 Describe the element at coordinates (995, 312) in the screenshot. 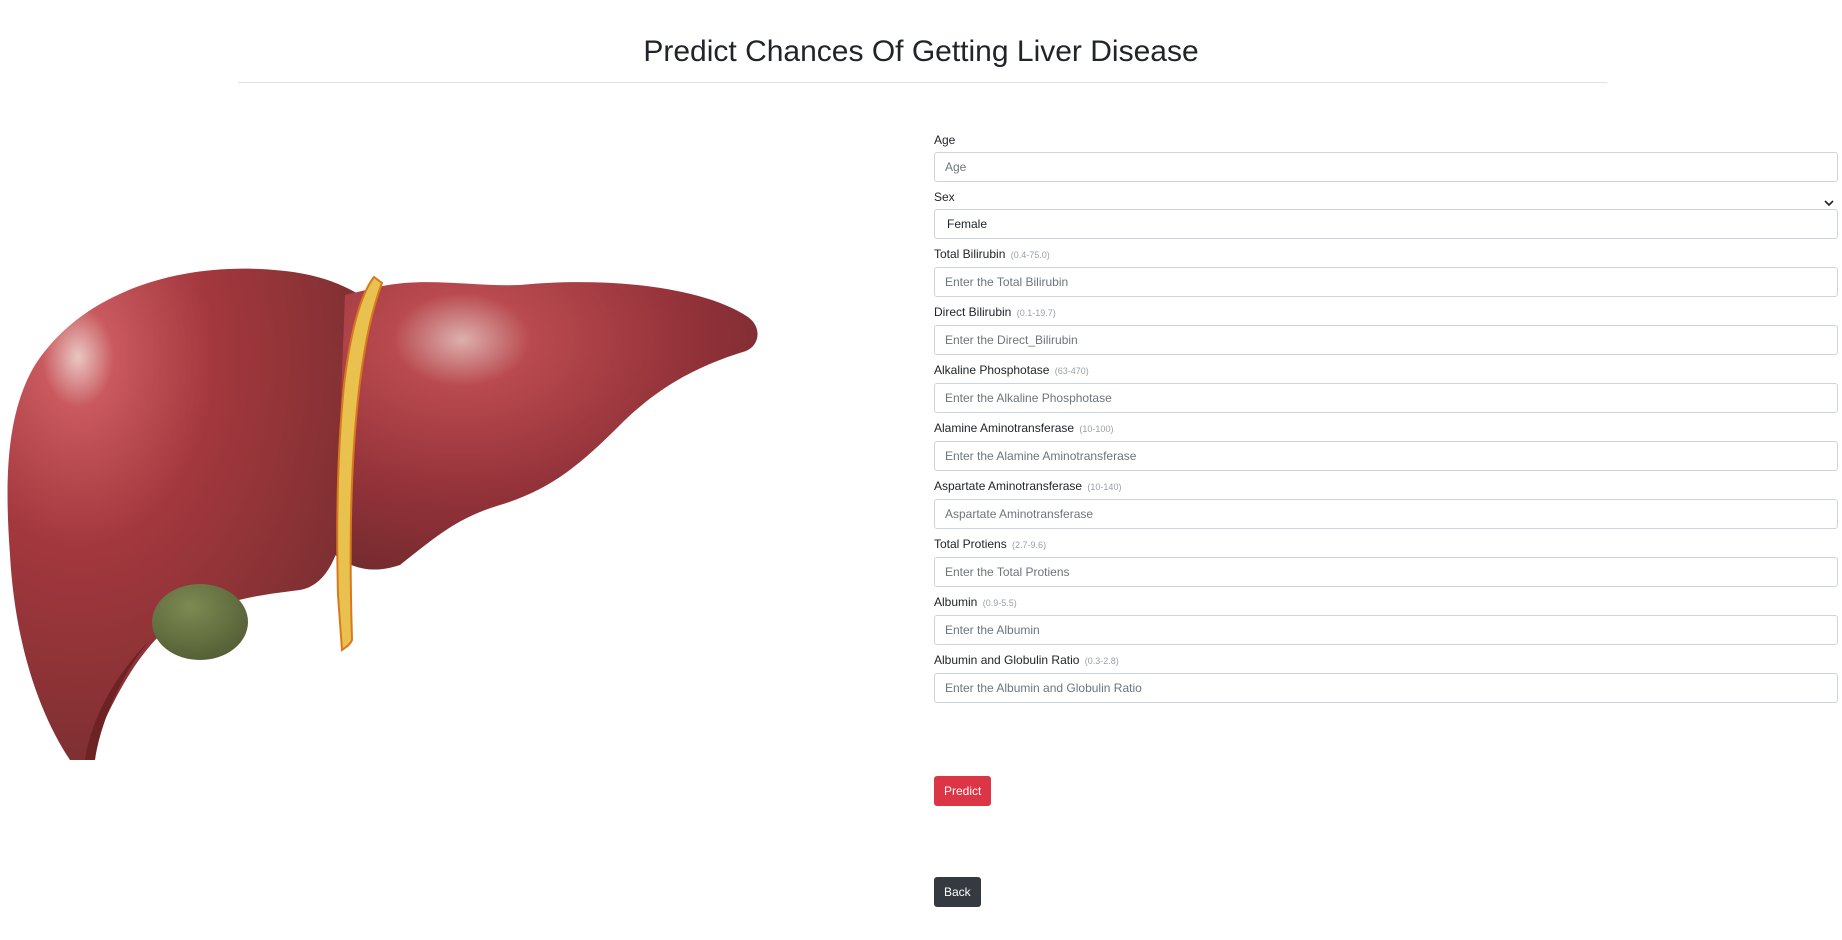

I see `direct-bilirubin-label: Direct Bilirubin (0.1-19.7)` at that location.